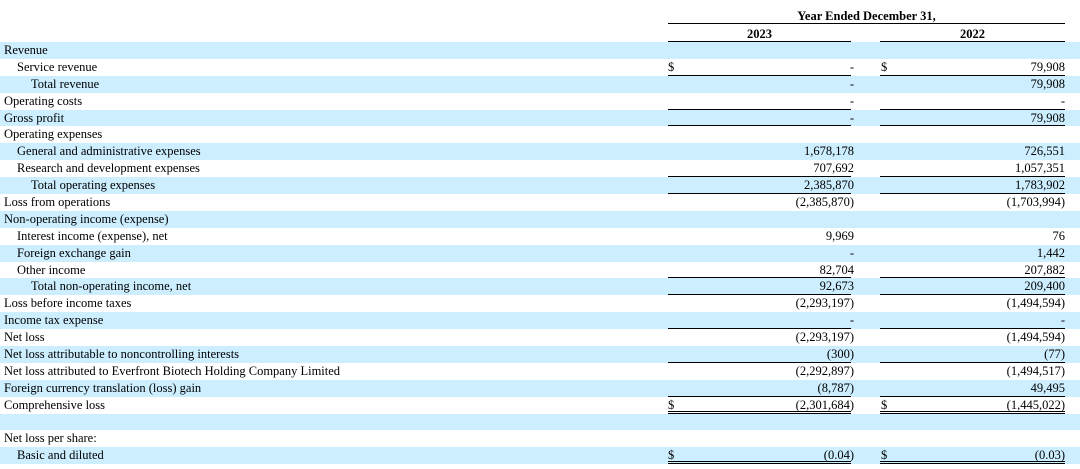  Describe the element at coordinates (840, 354) in the screenshot. I see `value-2023: (300)` at that location.